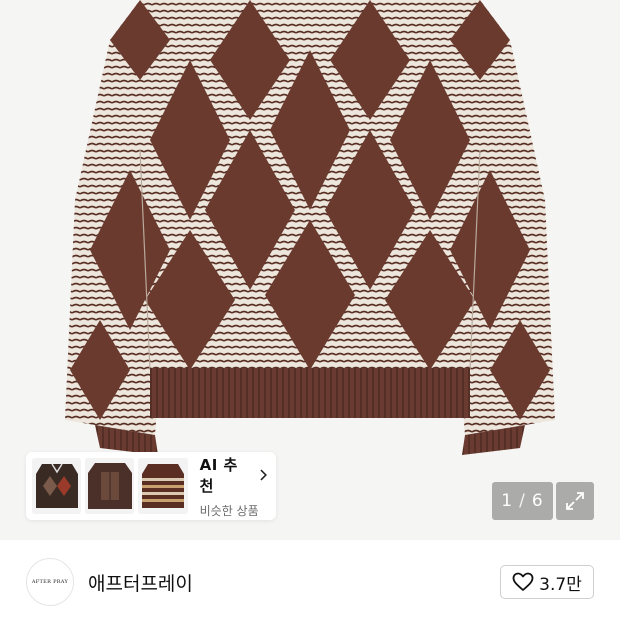 The width and height of the screenshot is (620, 620). Describe the element at coordinates (507, 501) in the screenshot. I see `pager-current: 1` at that location.